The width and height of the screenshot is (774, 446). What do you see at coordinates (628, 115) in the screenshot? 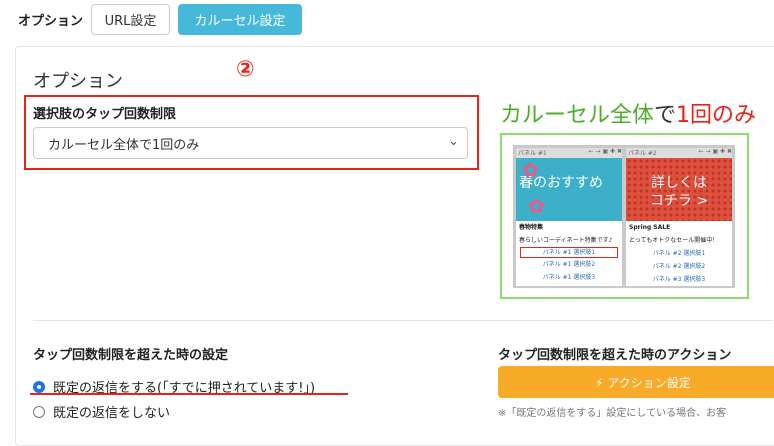
I see `preview-title: カルーセル全体で1回のみ` at bounding box center [628, 115].